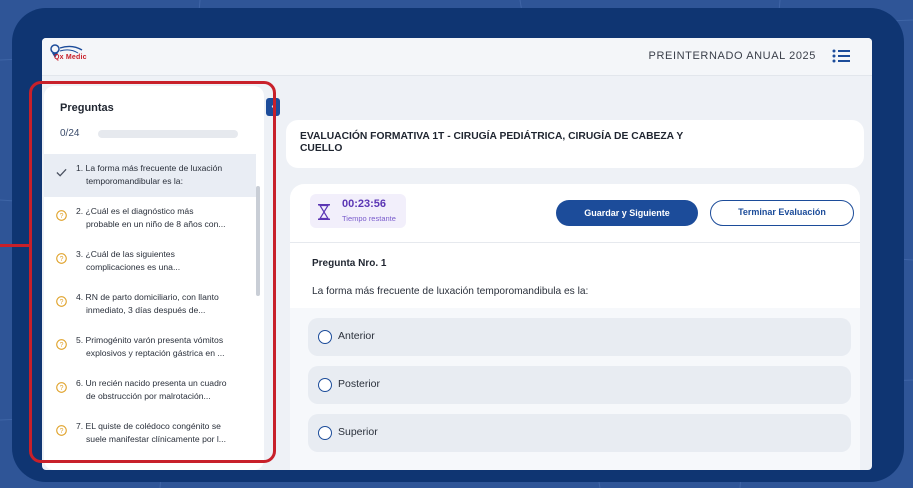  I want to click on brand-name: Qx Medic, so click(70, 57).